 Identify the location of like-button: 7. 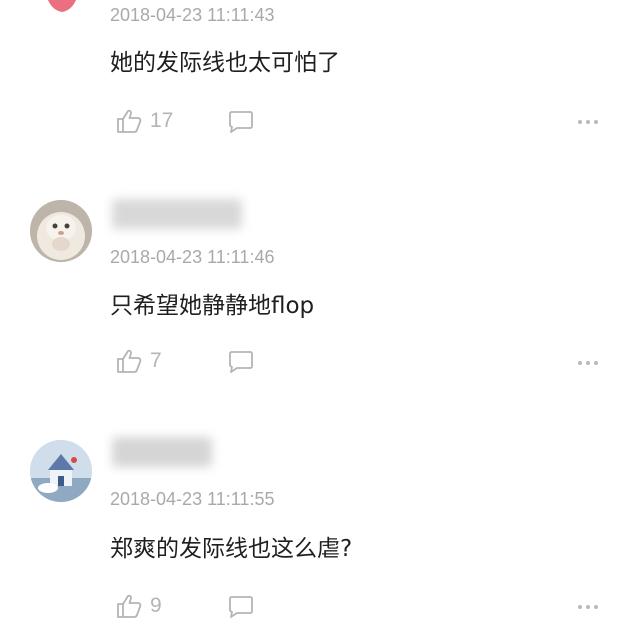
(139, 361).